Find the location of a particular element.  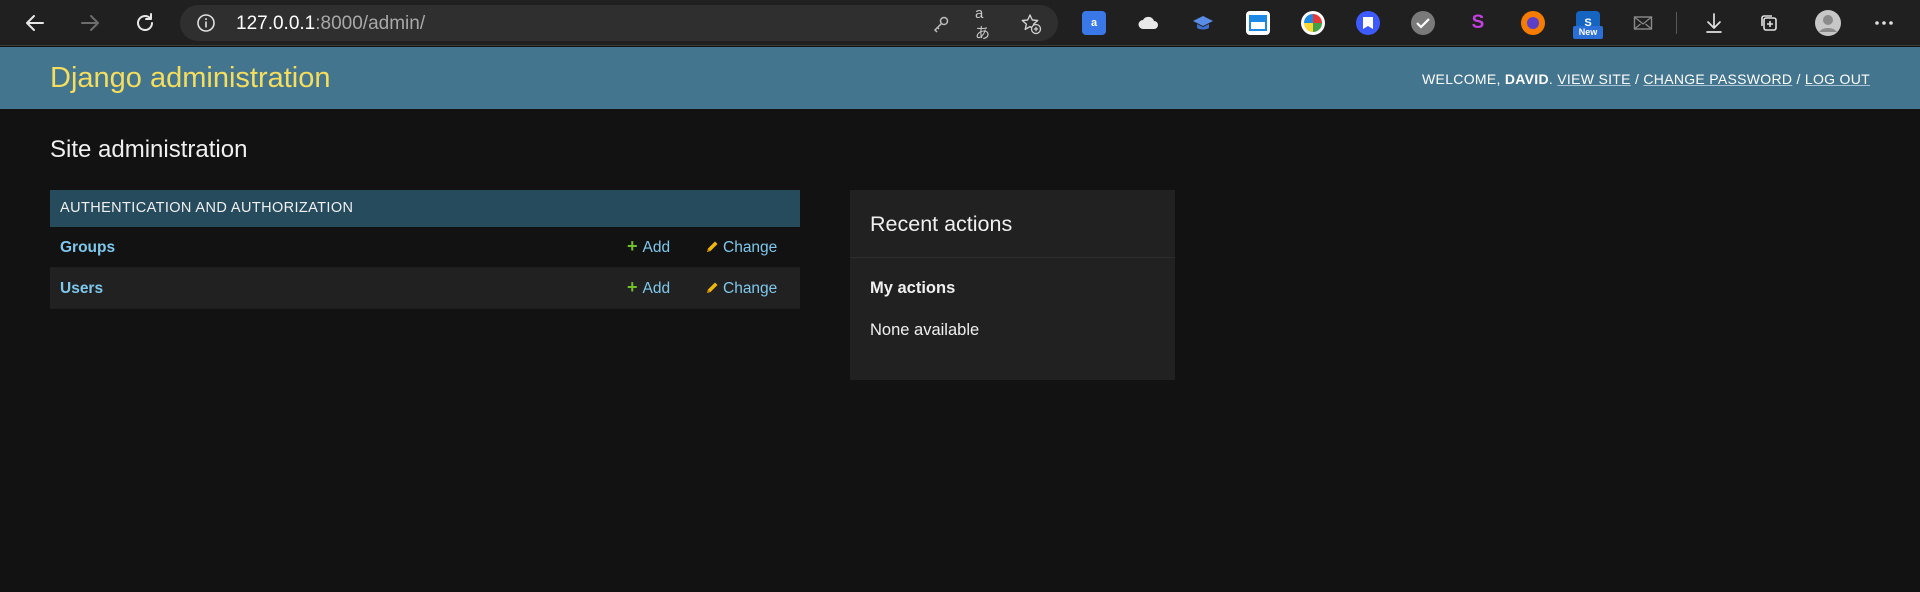

read-aloud-icon: aあ is located at coordinates (986, 23).